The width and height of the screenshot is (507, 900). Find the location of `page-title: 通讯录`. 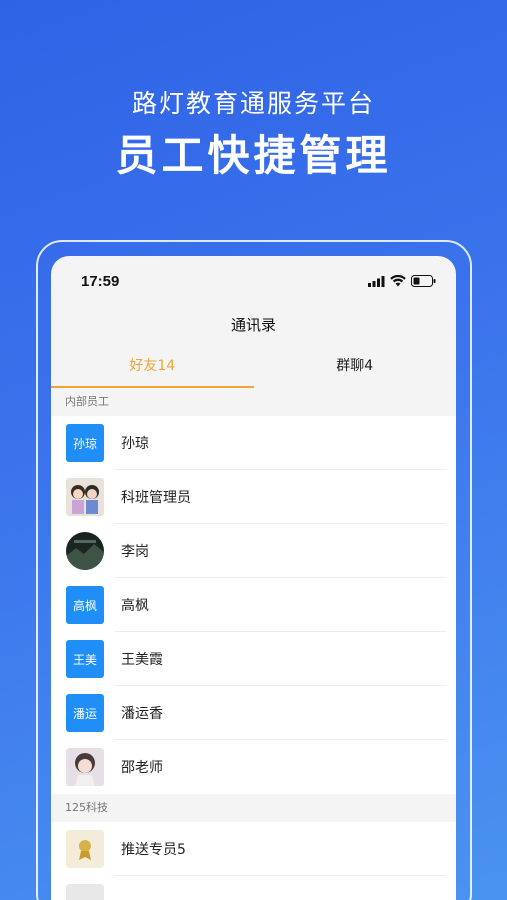

page-title: 通讯录 is located at coordinates (253, 324).